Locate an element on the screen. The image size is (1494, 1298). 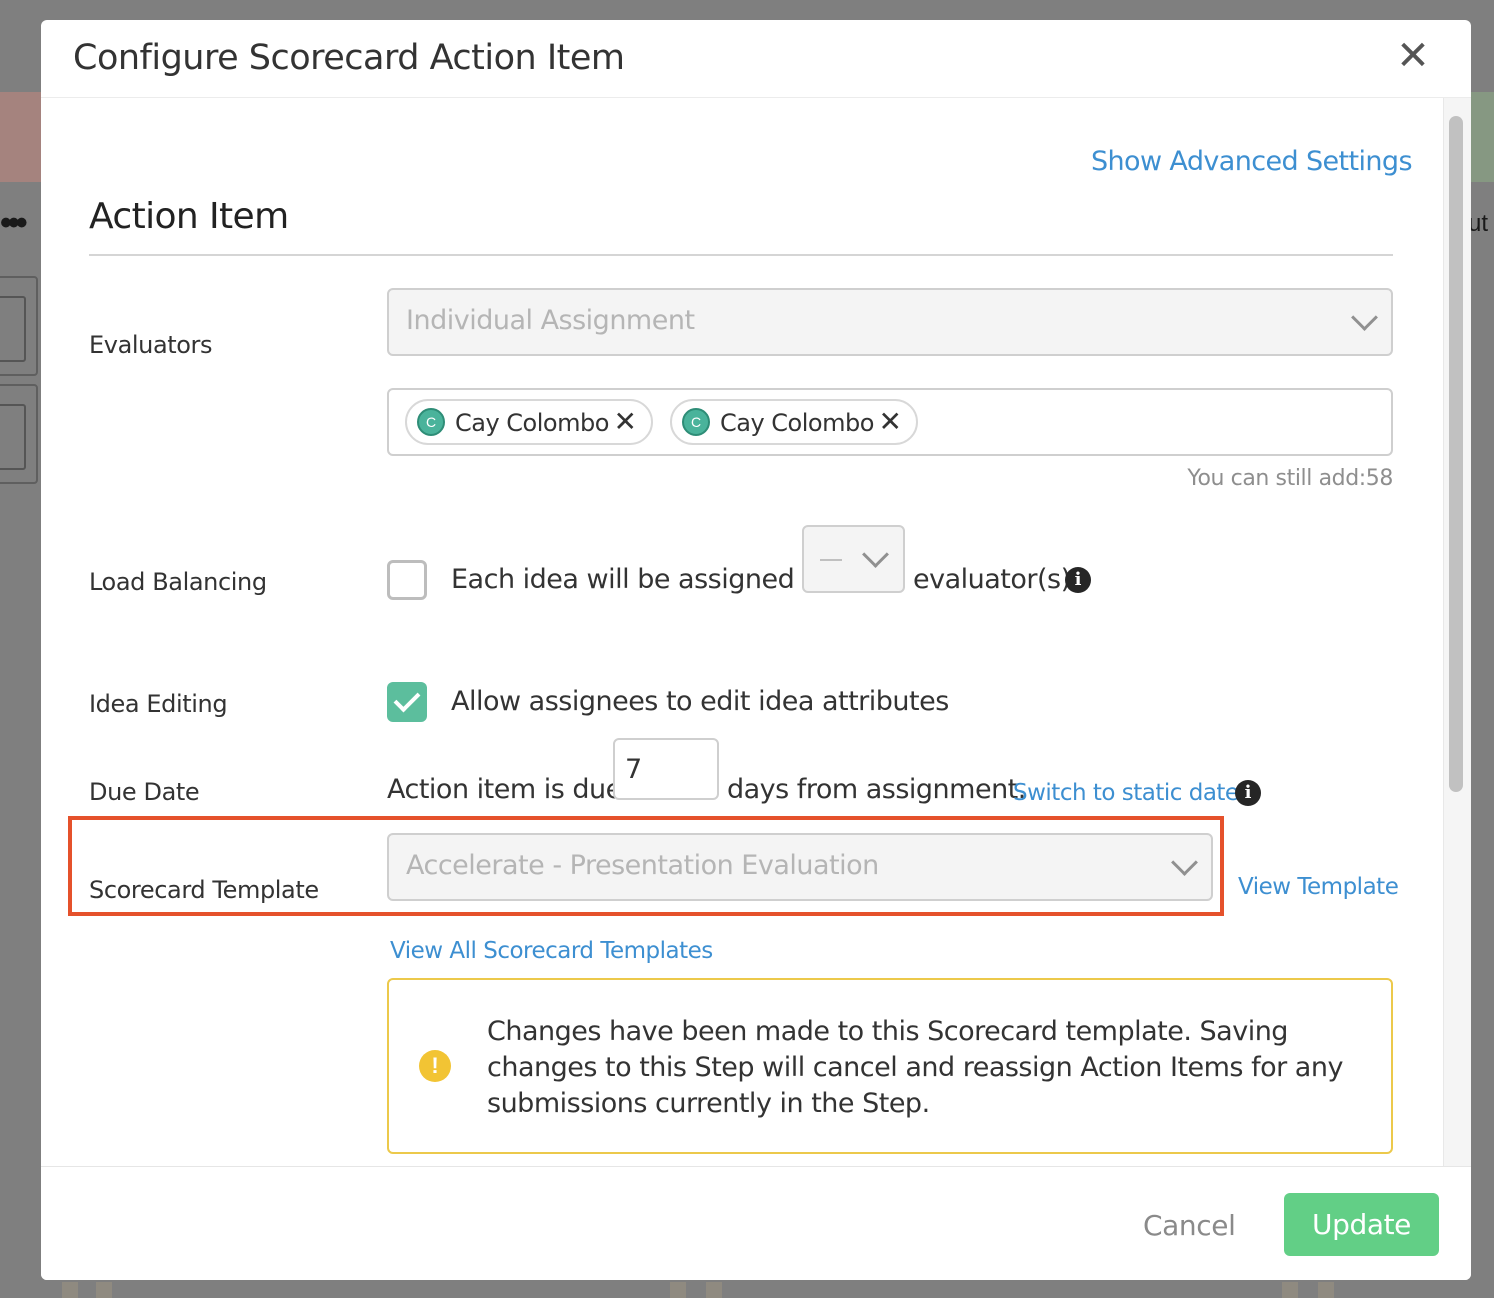
due-date-label: Due Date is located at coordinates (144, 792).